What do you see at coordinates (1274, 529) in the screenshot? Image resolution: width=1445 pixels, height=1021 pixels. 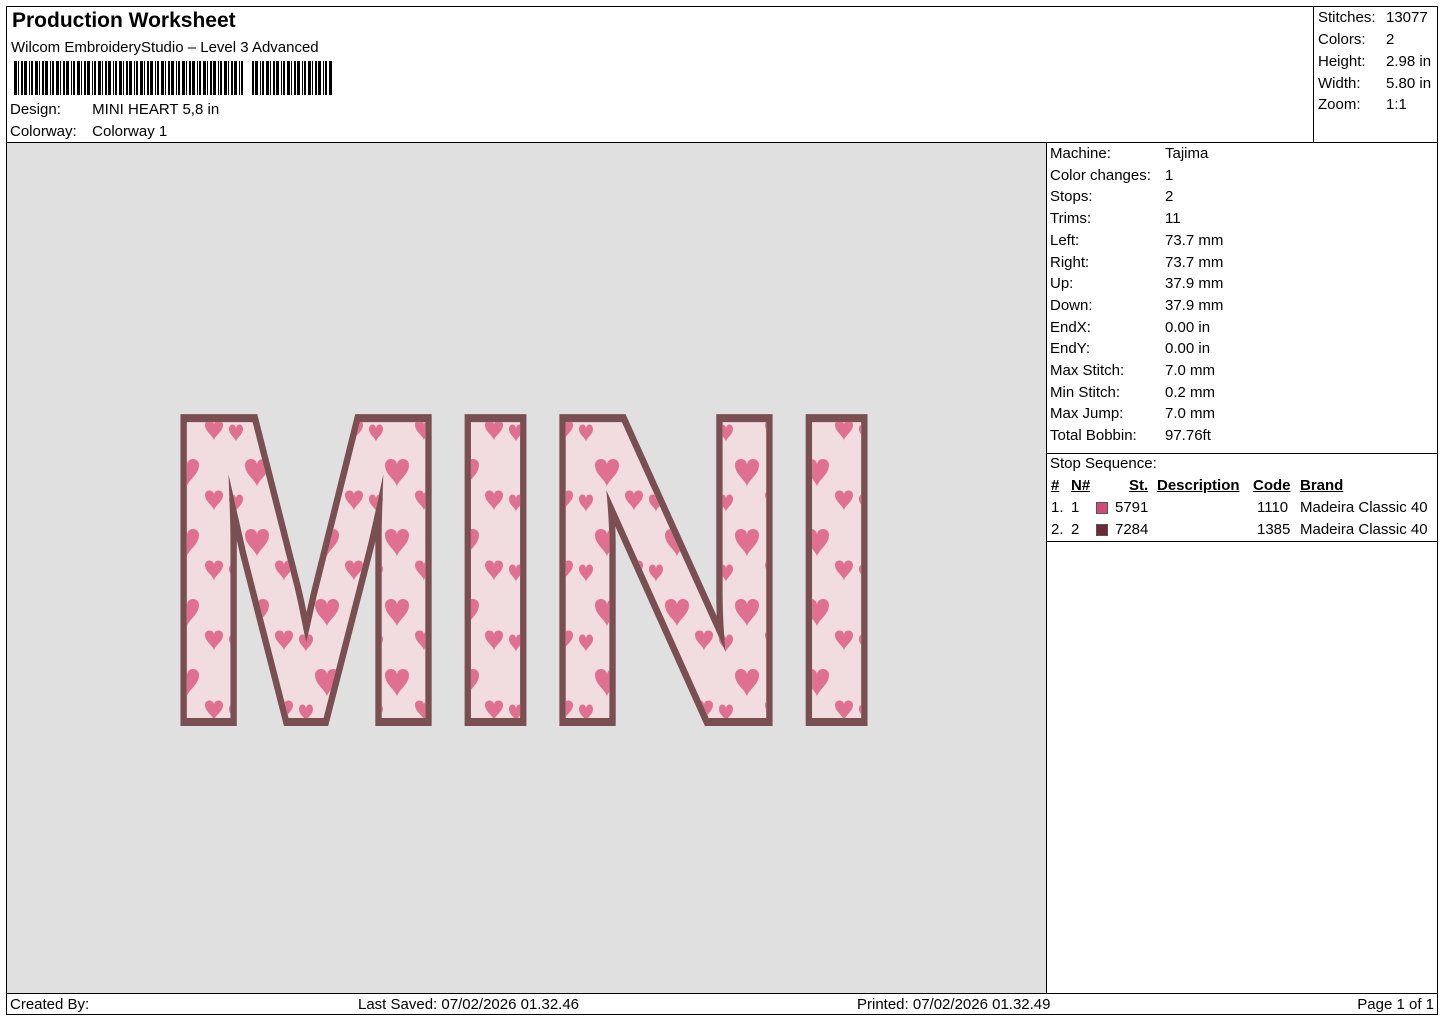 I see `stop-code: 1385` at bounding box center [1274, 529].